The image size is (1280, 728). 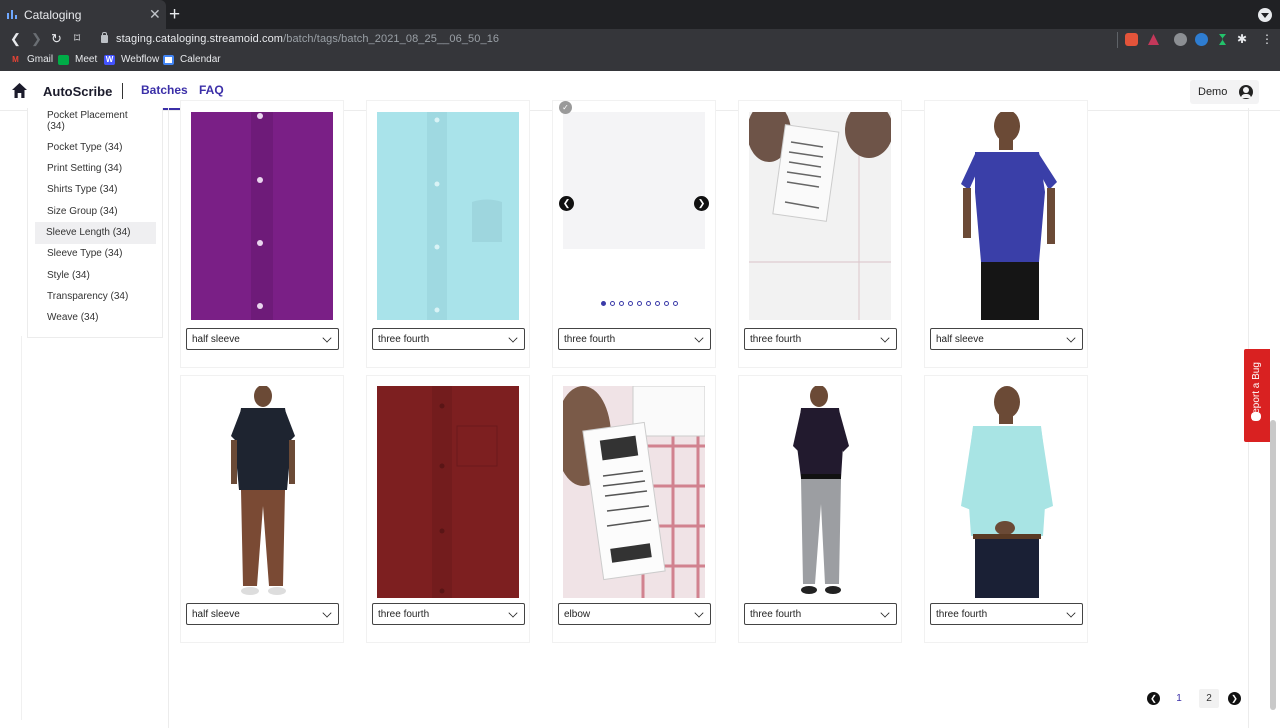 I want to click on pagination-page-1: 1, so click(x=1179, y=698).